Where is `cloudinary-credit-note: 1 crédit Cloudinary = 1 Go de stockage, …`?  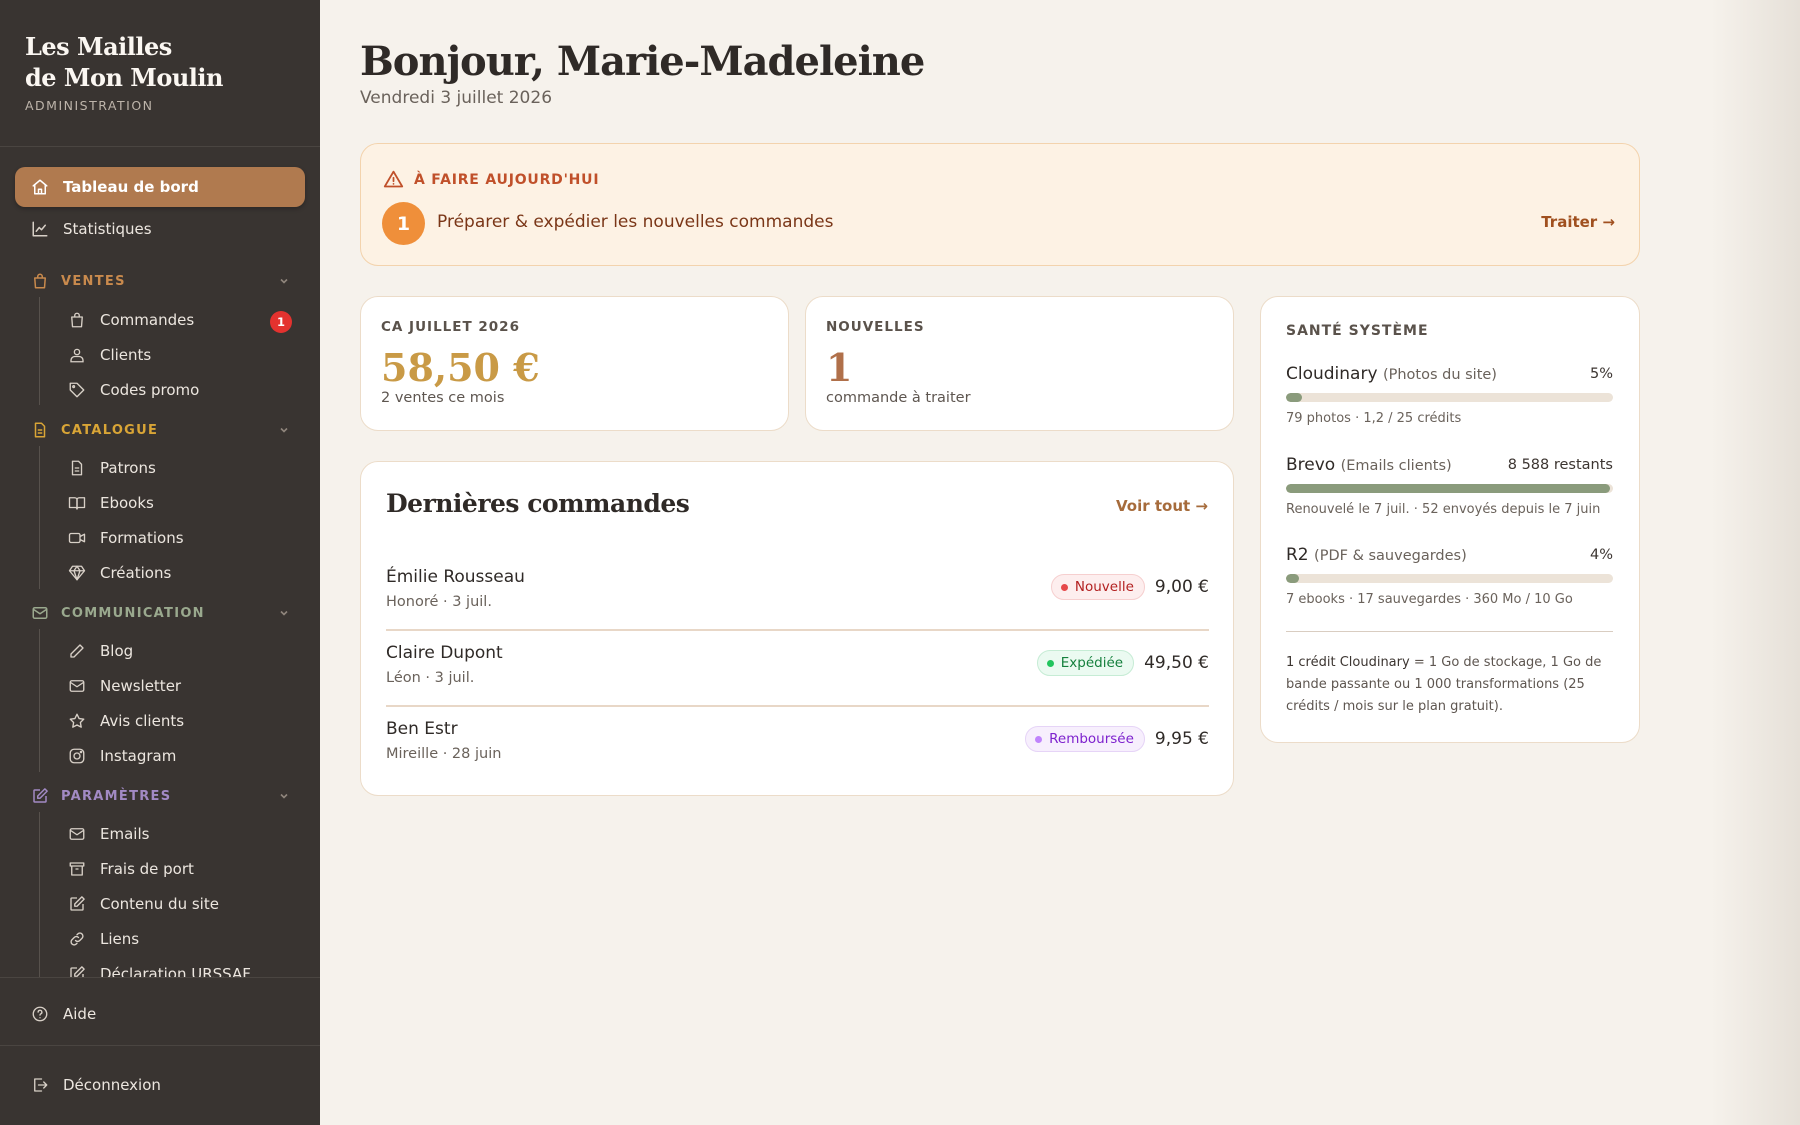
cloudinary-credit-note: 1 crédit Cloudinary = 1 Go de stockage, … is located at coordinates (1452, 685).